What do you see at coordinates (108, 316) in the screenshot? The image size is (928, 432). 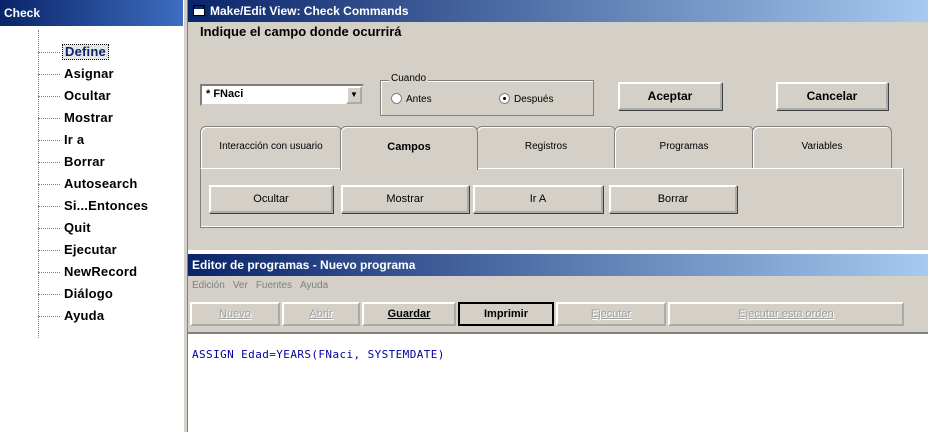 I see `tree-item-ayuda: Ayuda` at bounding box center [108, 316].